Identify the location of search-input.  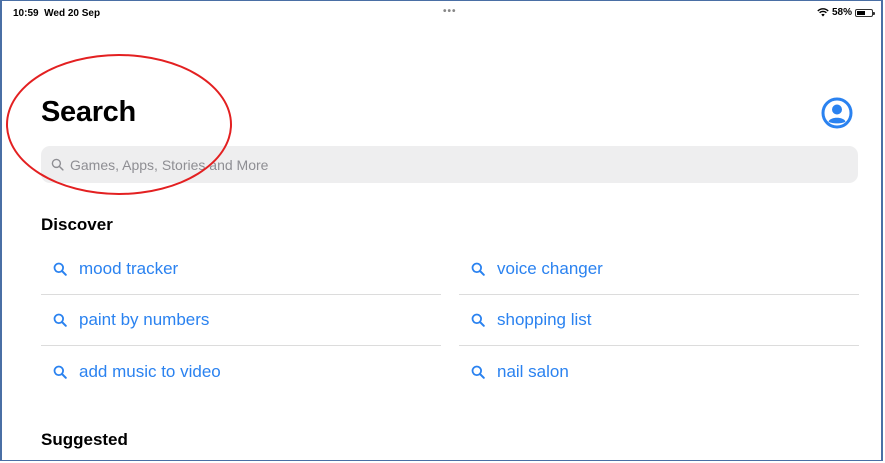
(450, 164).